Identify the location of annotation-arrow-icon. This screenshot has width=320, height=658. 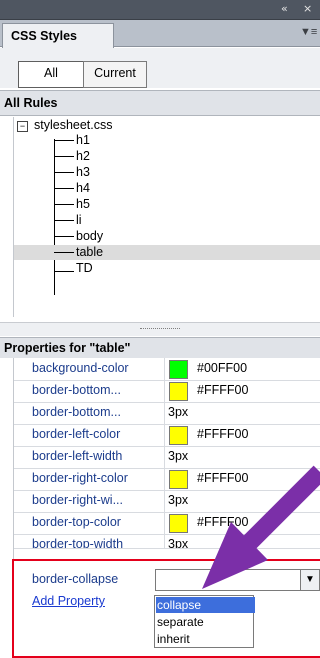
(261, 527).